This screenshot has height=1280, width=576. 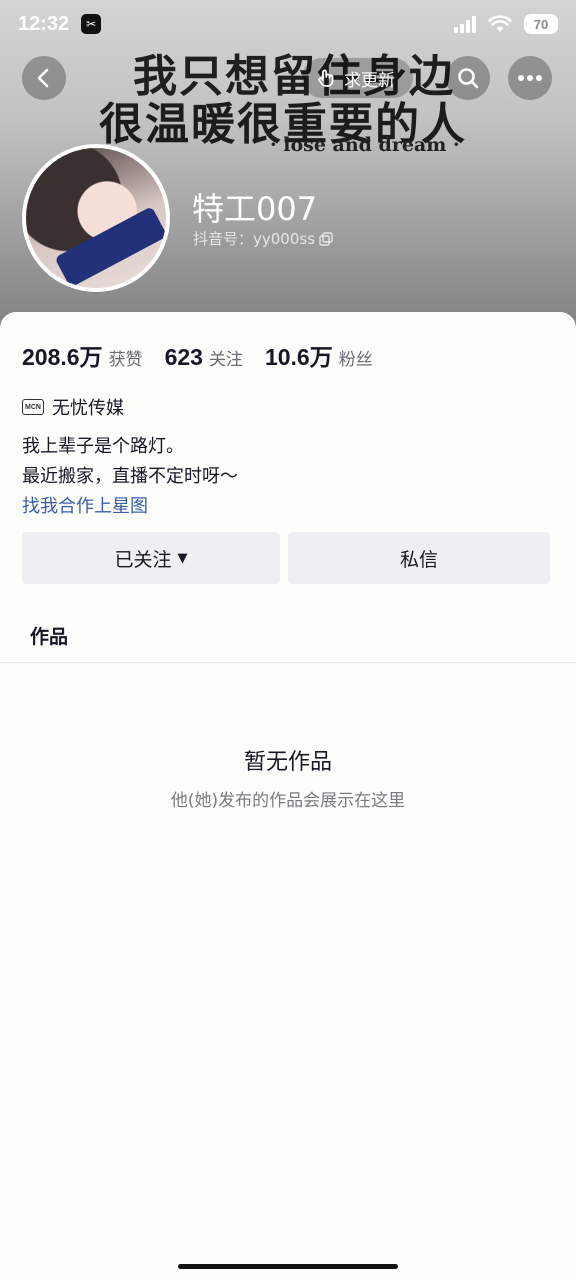 What do you see at coordinates (326, 78) in the screenshot?
I see `poke-hand-icon` at bounding box center [326, 78].